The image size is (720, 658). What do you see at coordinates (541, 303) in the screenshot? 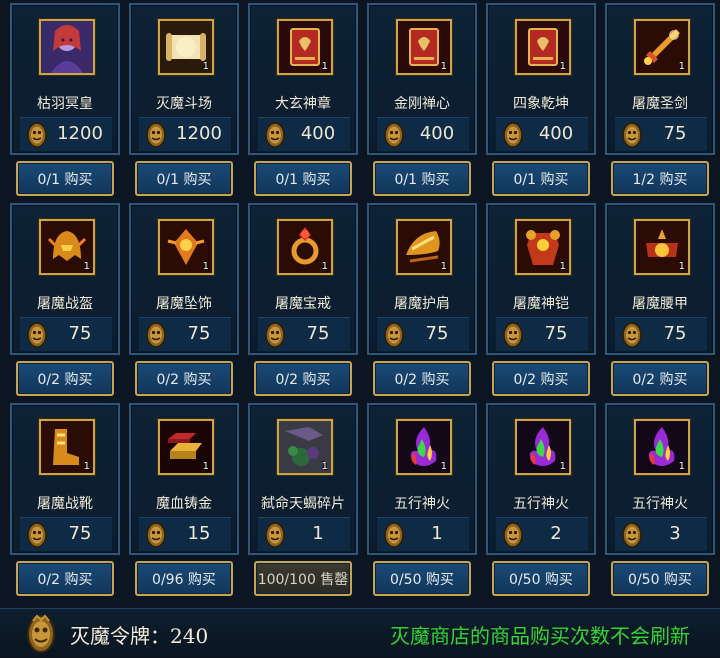
I see `shop-item-cell: 1 屠魔神铠 75 0/2 购买` at bounding box center [541, 303].